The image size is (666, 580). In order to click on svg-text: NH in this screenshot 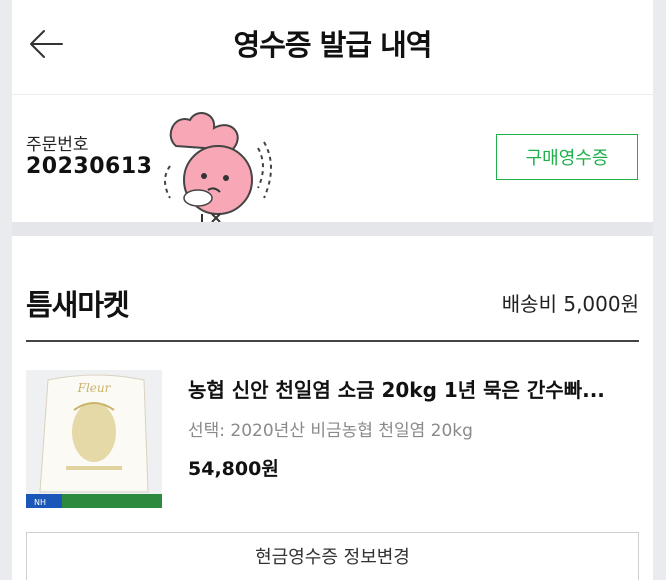, I will do `click(40, 502)`.